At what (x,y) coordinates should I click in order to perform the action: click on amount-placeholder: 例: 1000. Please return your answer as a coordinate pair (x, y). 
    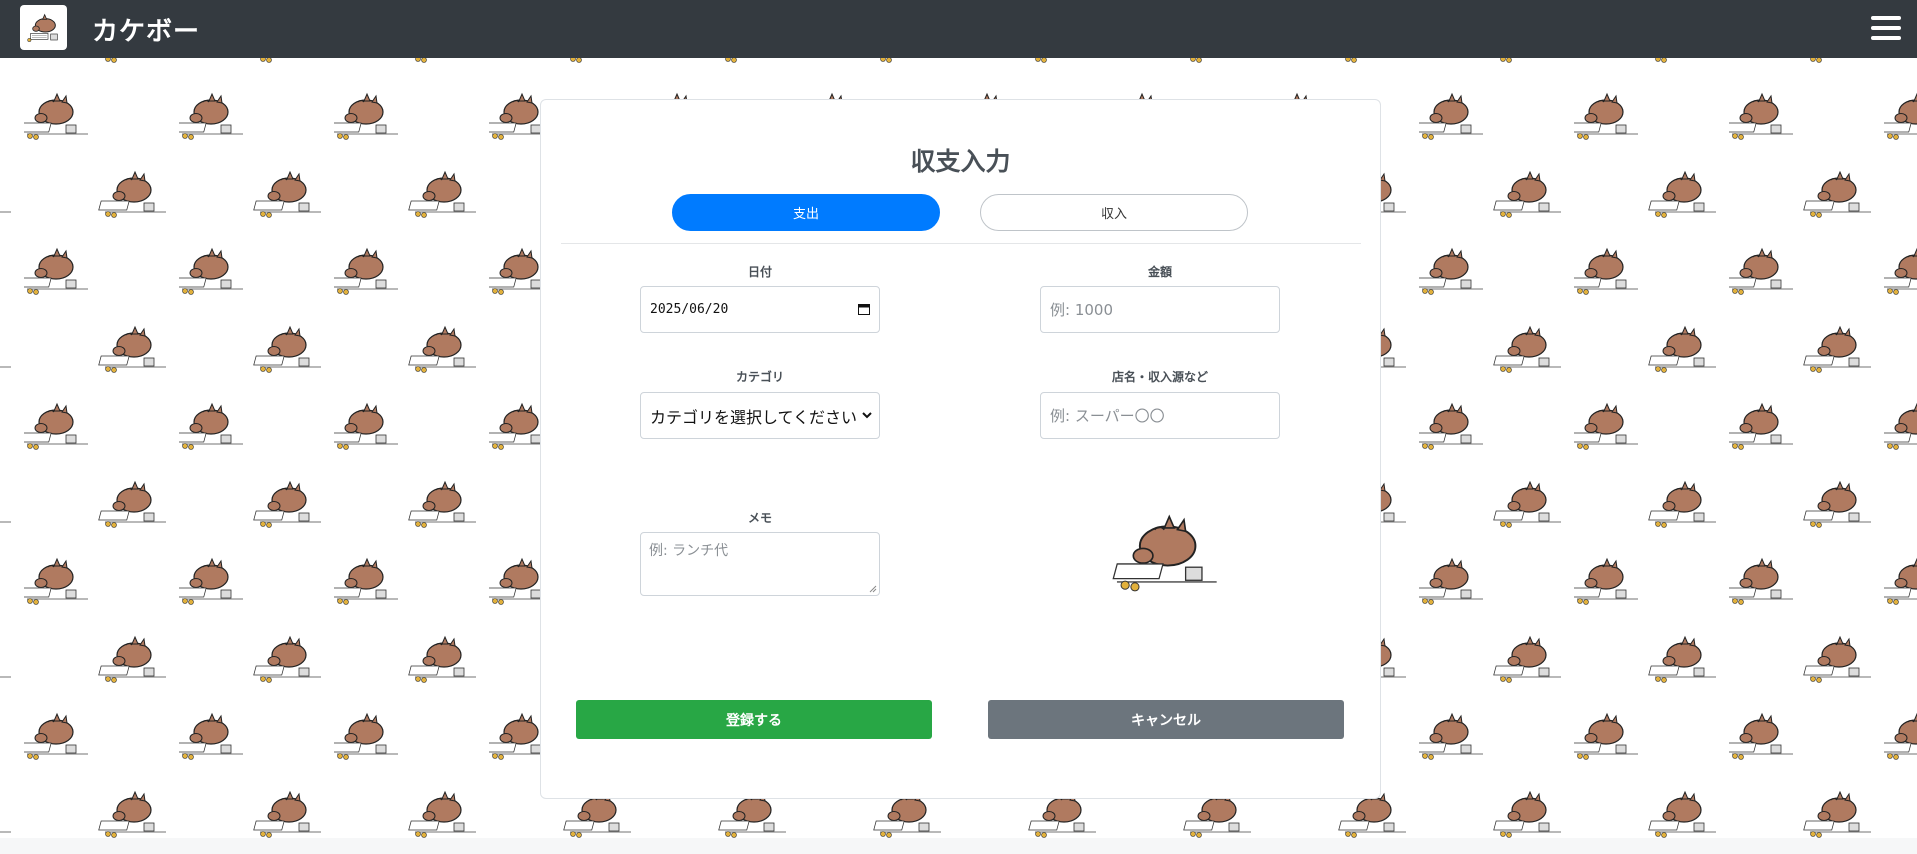
    Looking at the image, I should click on (1081, 310).